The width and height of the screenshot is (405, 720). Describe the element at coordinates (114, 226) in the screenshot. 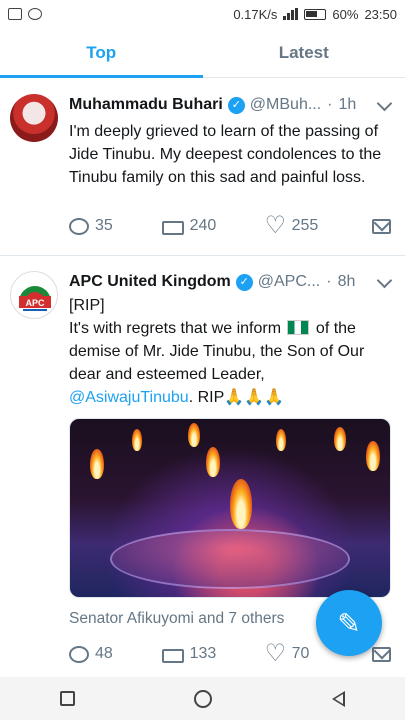

I see `reply-button: 35` at that location.